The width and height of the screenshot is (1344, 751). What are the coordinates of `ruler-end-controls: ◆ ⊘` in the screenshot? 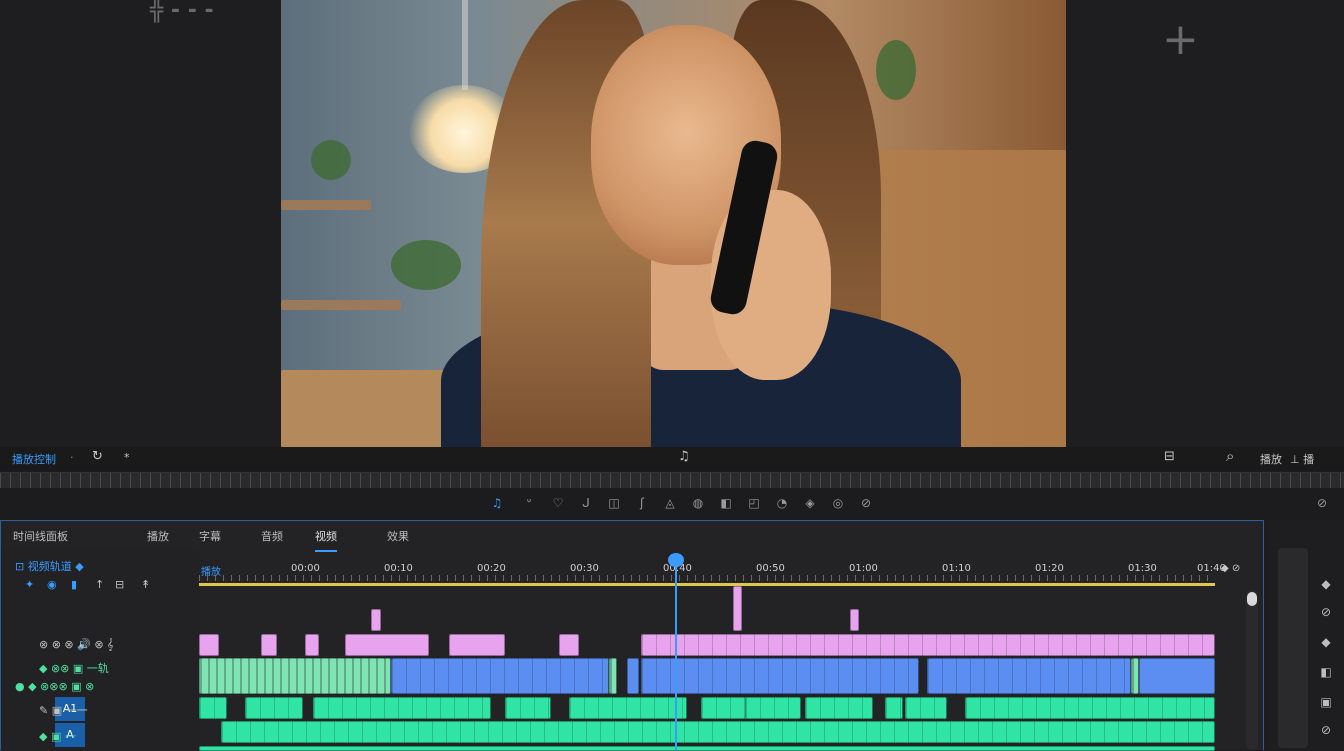 It's located at (1230, 568).